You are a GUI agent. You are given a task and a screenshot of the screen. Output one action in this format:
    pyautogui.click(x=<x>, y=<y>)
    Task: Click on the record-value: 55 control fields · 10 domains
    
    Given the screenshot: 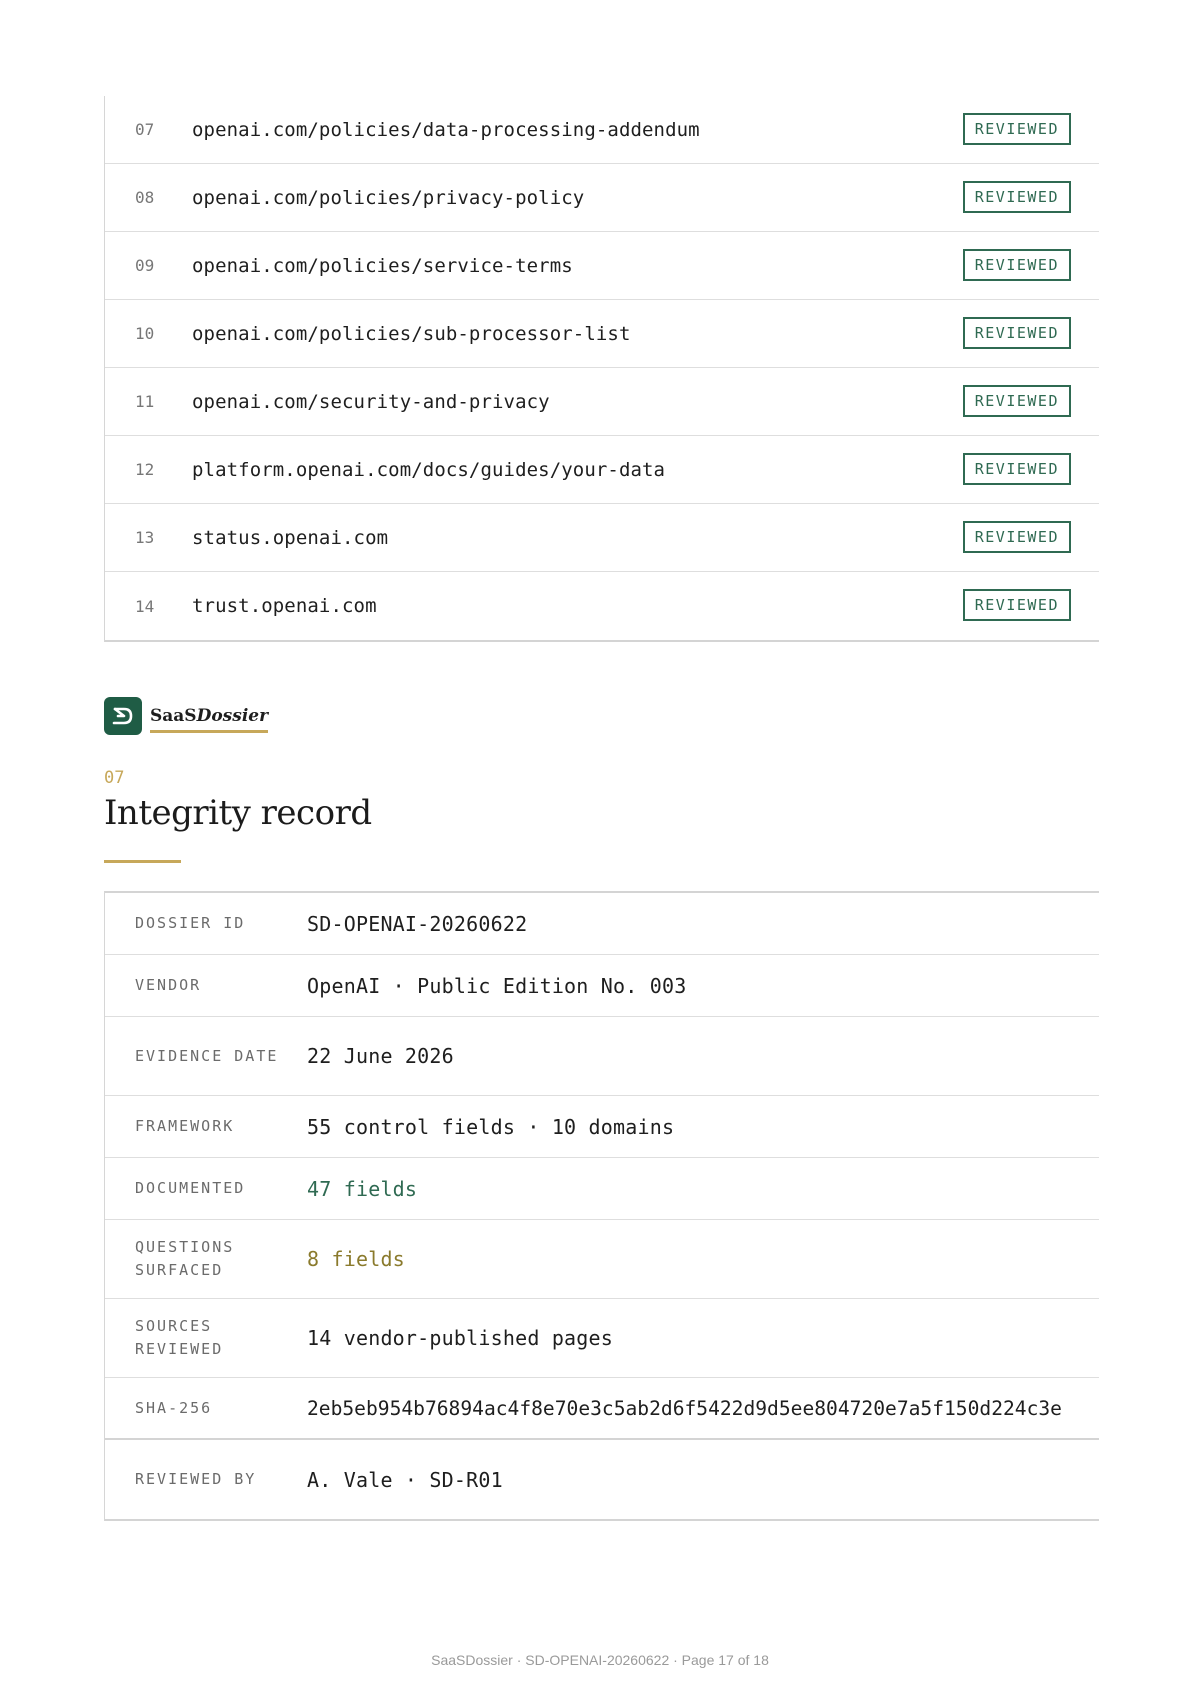 What is the action you would take?
    pyautogui.click(x=491, y=1126)
    